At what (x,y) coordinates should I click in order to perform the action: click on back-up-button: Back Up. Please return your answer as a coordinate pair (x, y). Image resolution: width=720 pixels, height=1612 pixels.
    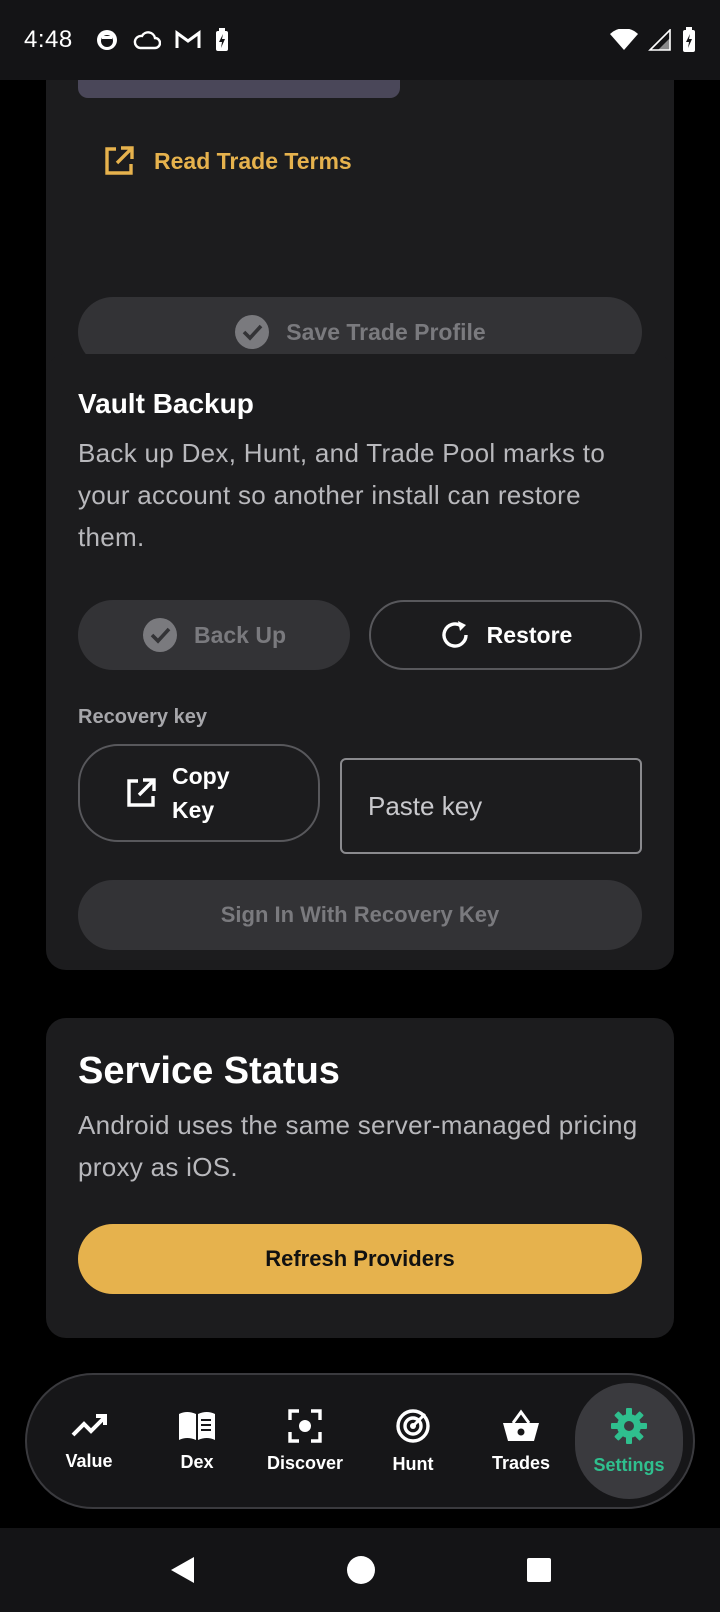
    Looking at the image, I should click on (214, 635).